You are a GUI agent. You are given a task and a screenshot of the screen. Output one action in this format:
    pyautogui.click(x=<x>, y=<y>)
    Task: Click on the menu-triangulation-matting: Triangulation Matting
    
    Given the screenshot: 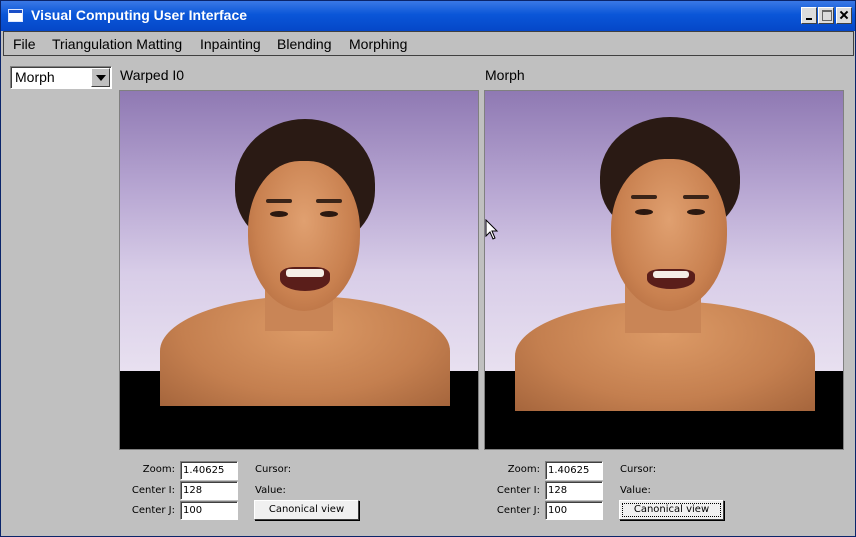 What is the action you would take?
    pyautogui.click(x=117, y=44)
    